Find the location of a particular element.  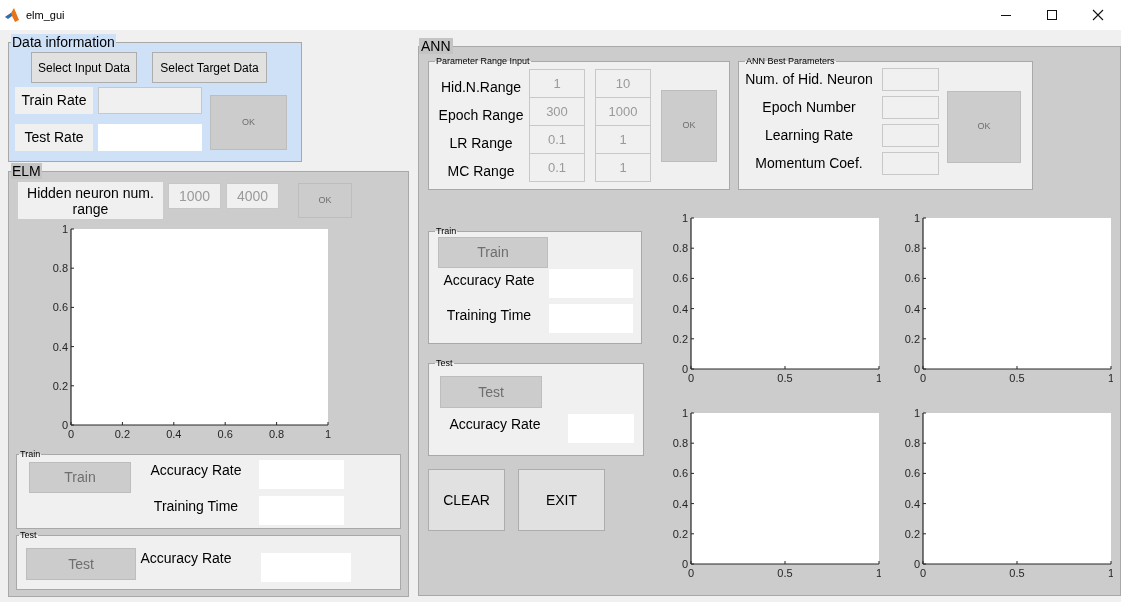

close-icon is located at coordinates (1098, 15).